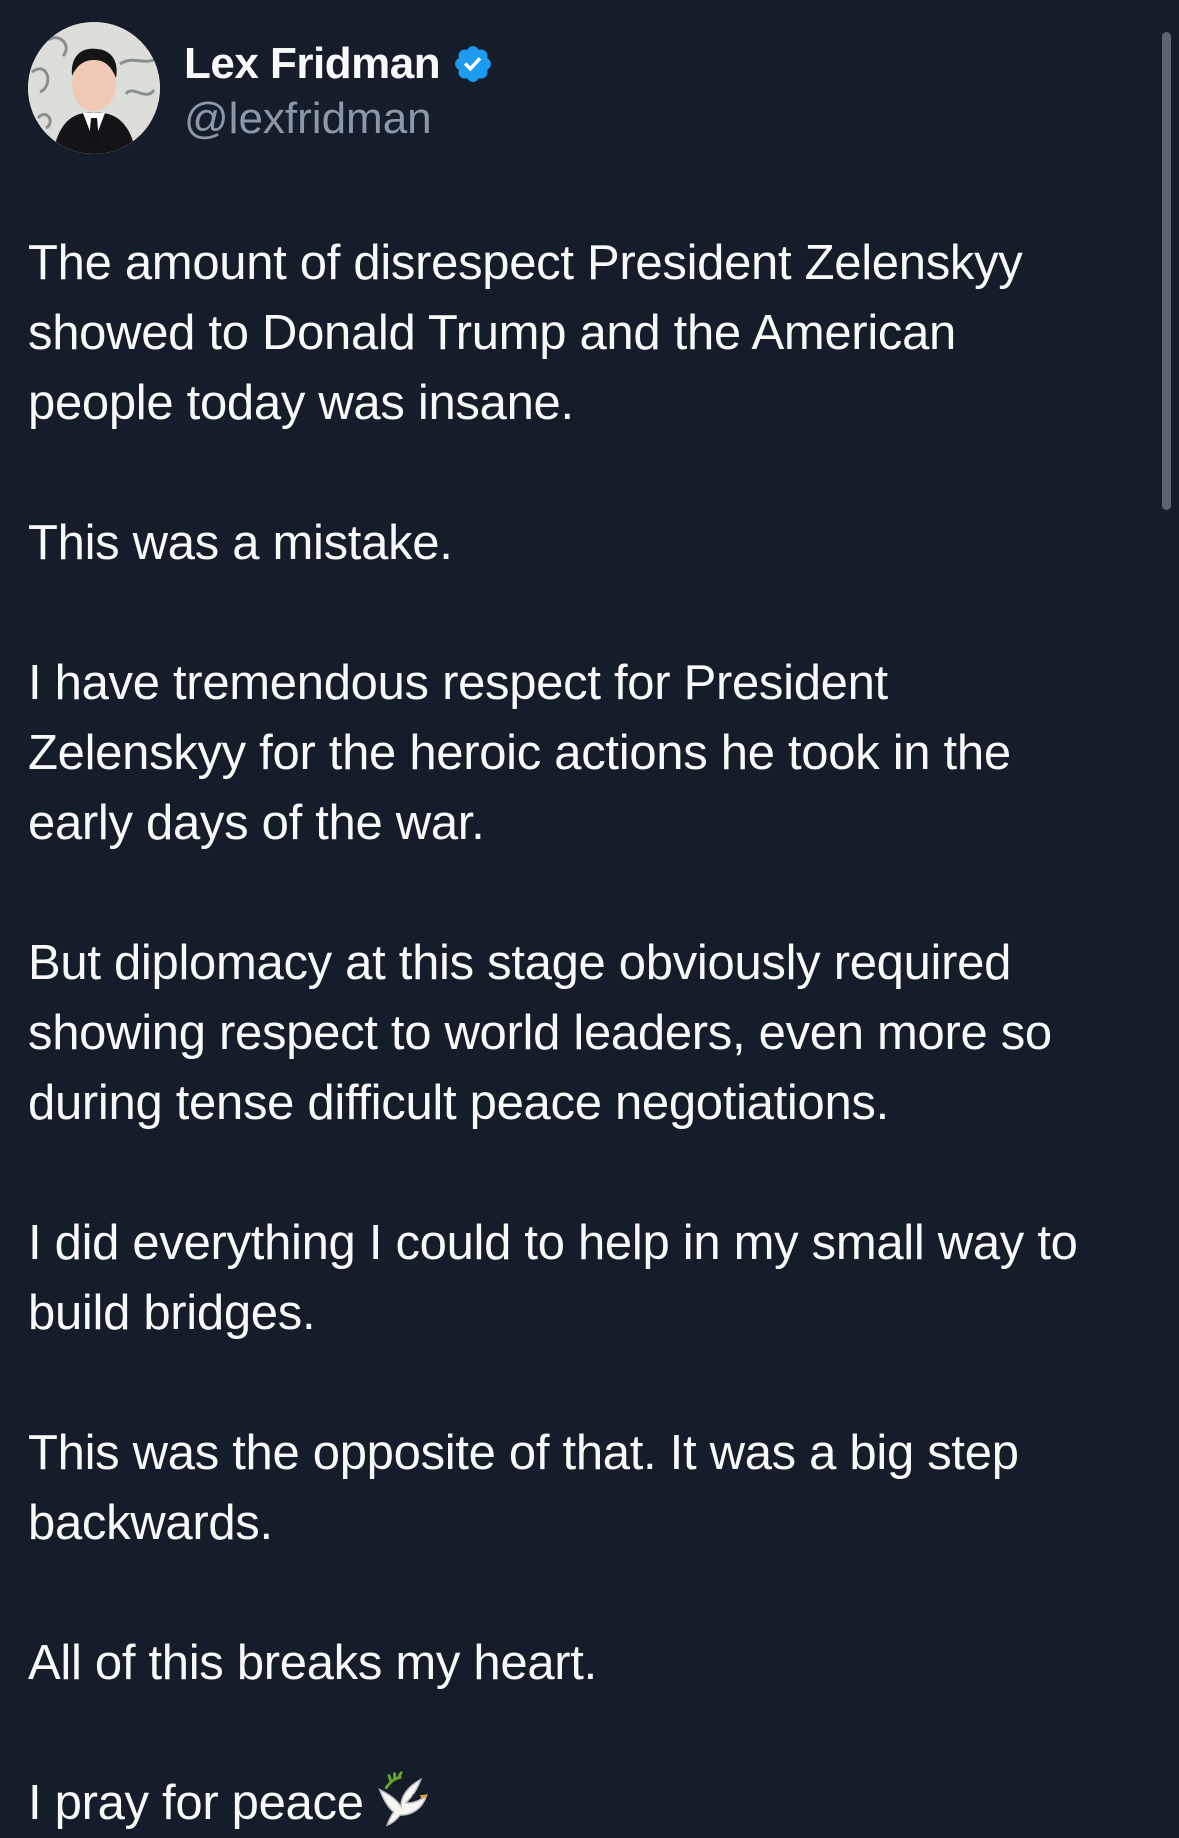 The width and height of the screenshot is (1179, 1838). I want to click on profile-photo-icon, so click(94, 88).